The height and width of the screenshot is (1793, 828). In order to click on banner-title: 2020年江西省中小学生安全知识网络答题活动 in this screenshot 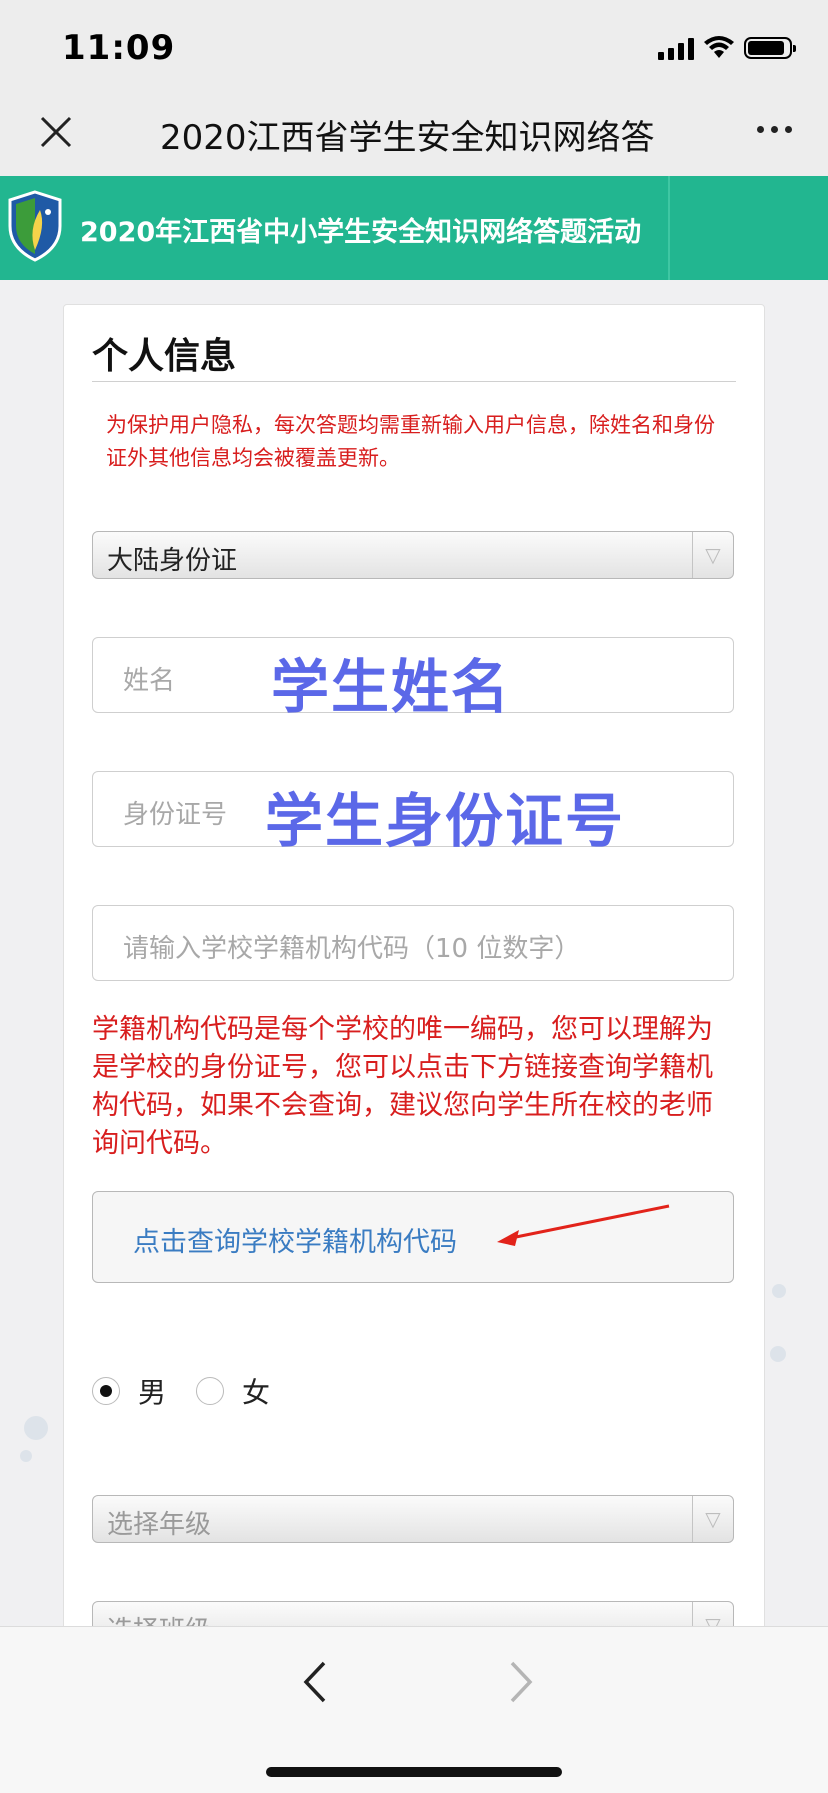, I will do `click(361, 232)`.